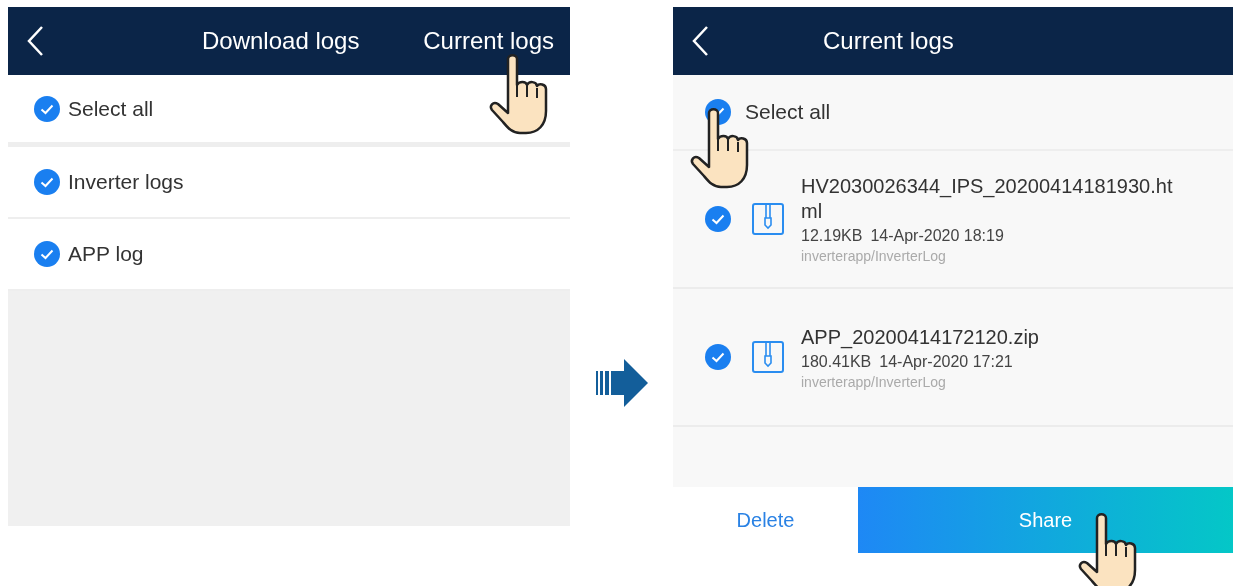 Image resolution: width=1233 pixels, height=586 pixels. I want to click on log-type-label: Inverter logs, so click(126, 182).